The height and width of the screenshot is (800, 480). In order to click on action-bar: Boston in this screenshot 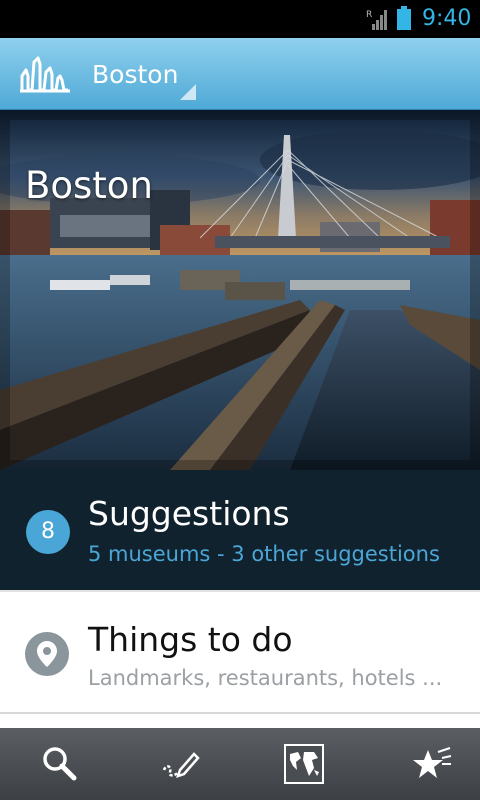, I will do `click(240, 74)`.